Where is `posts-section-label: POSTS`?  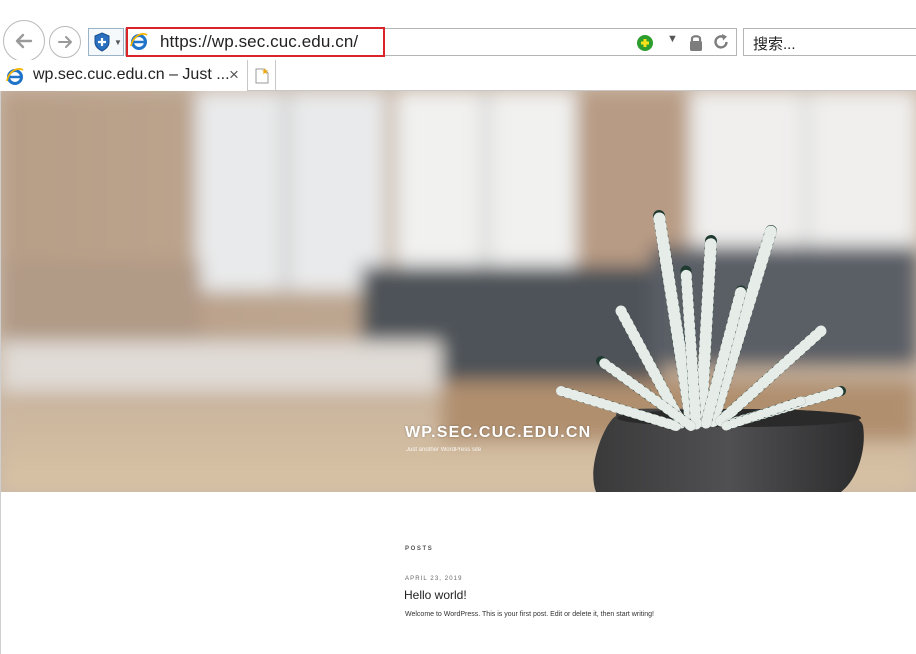 posts-section-label: POSTS is located at coordinates (419, 549).